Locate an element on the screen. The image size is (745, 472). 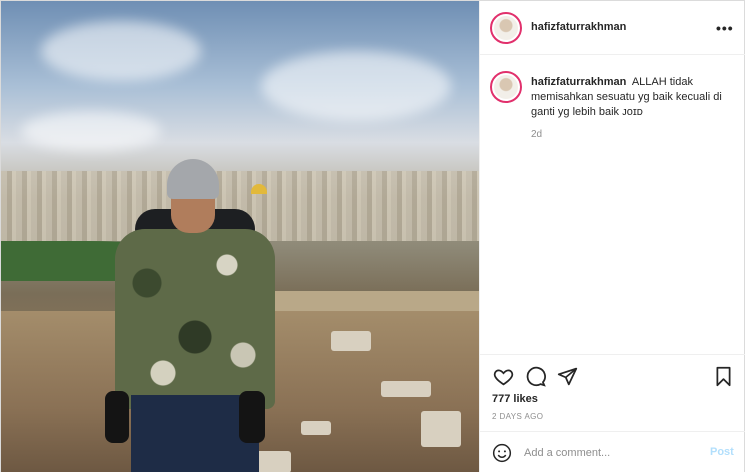
beanie is located at coordinates (193, 179).